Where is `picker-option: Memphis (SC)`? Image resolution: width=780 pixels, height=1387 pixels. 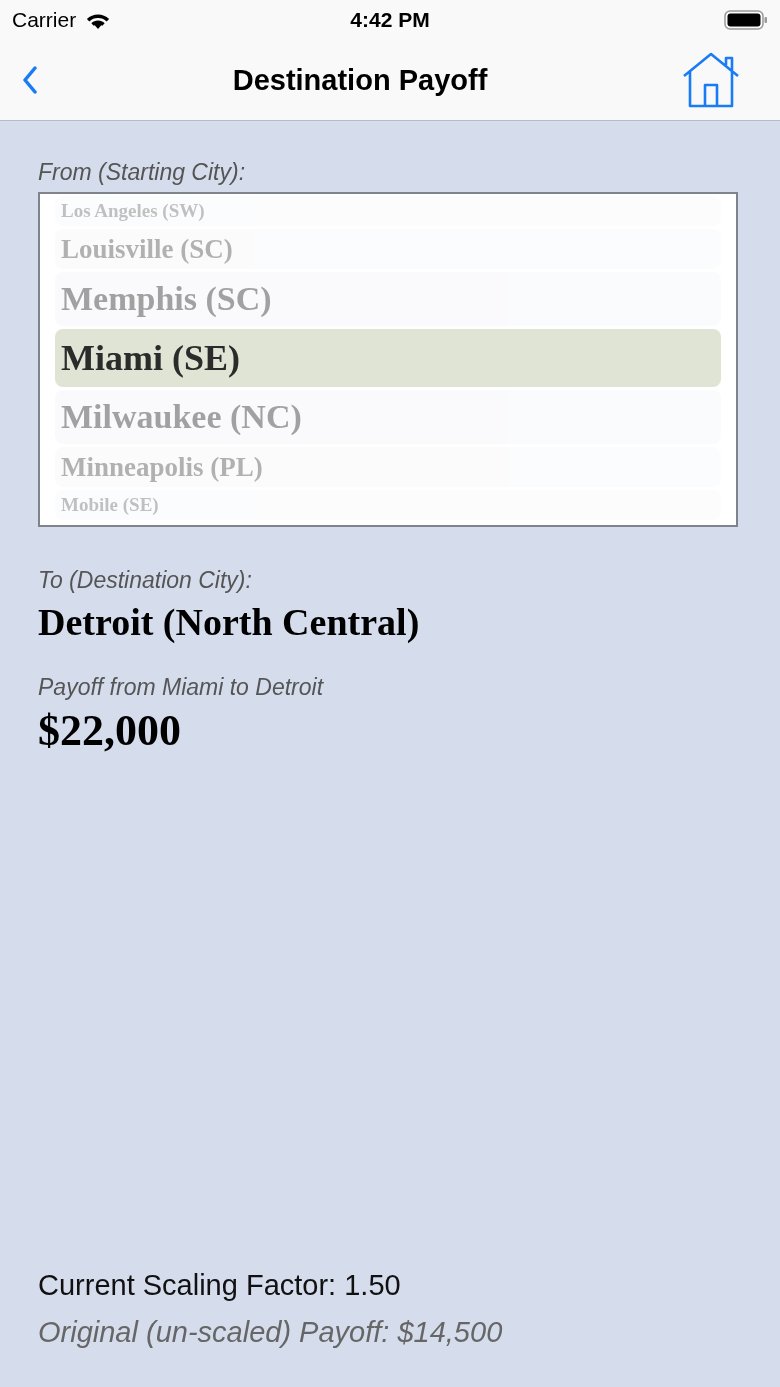
picker-option: Memphis (SC) is located at coordinates (388, 299).